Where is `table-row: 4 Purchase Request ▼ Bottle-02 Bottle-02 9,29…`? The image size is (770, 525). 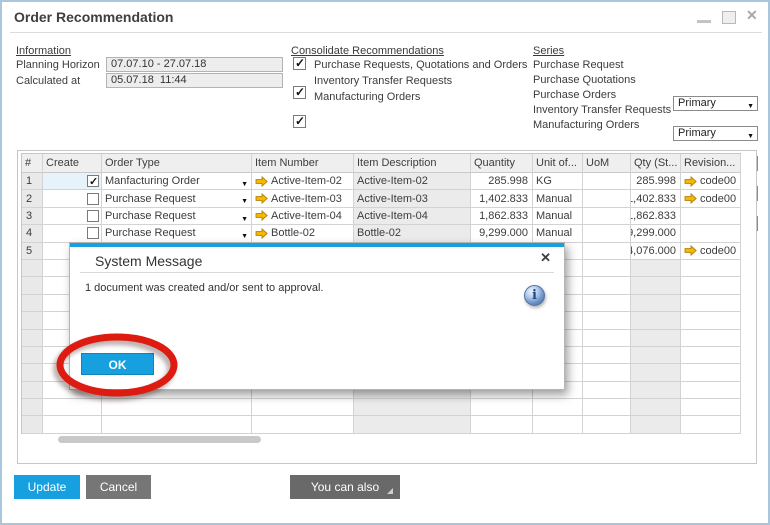 table-row: 4 Purchase Request ▼ Bottle-02 Bottle-02 9,29… is located at coordinates (381, 234).